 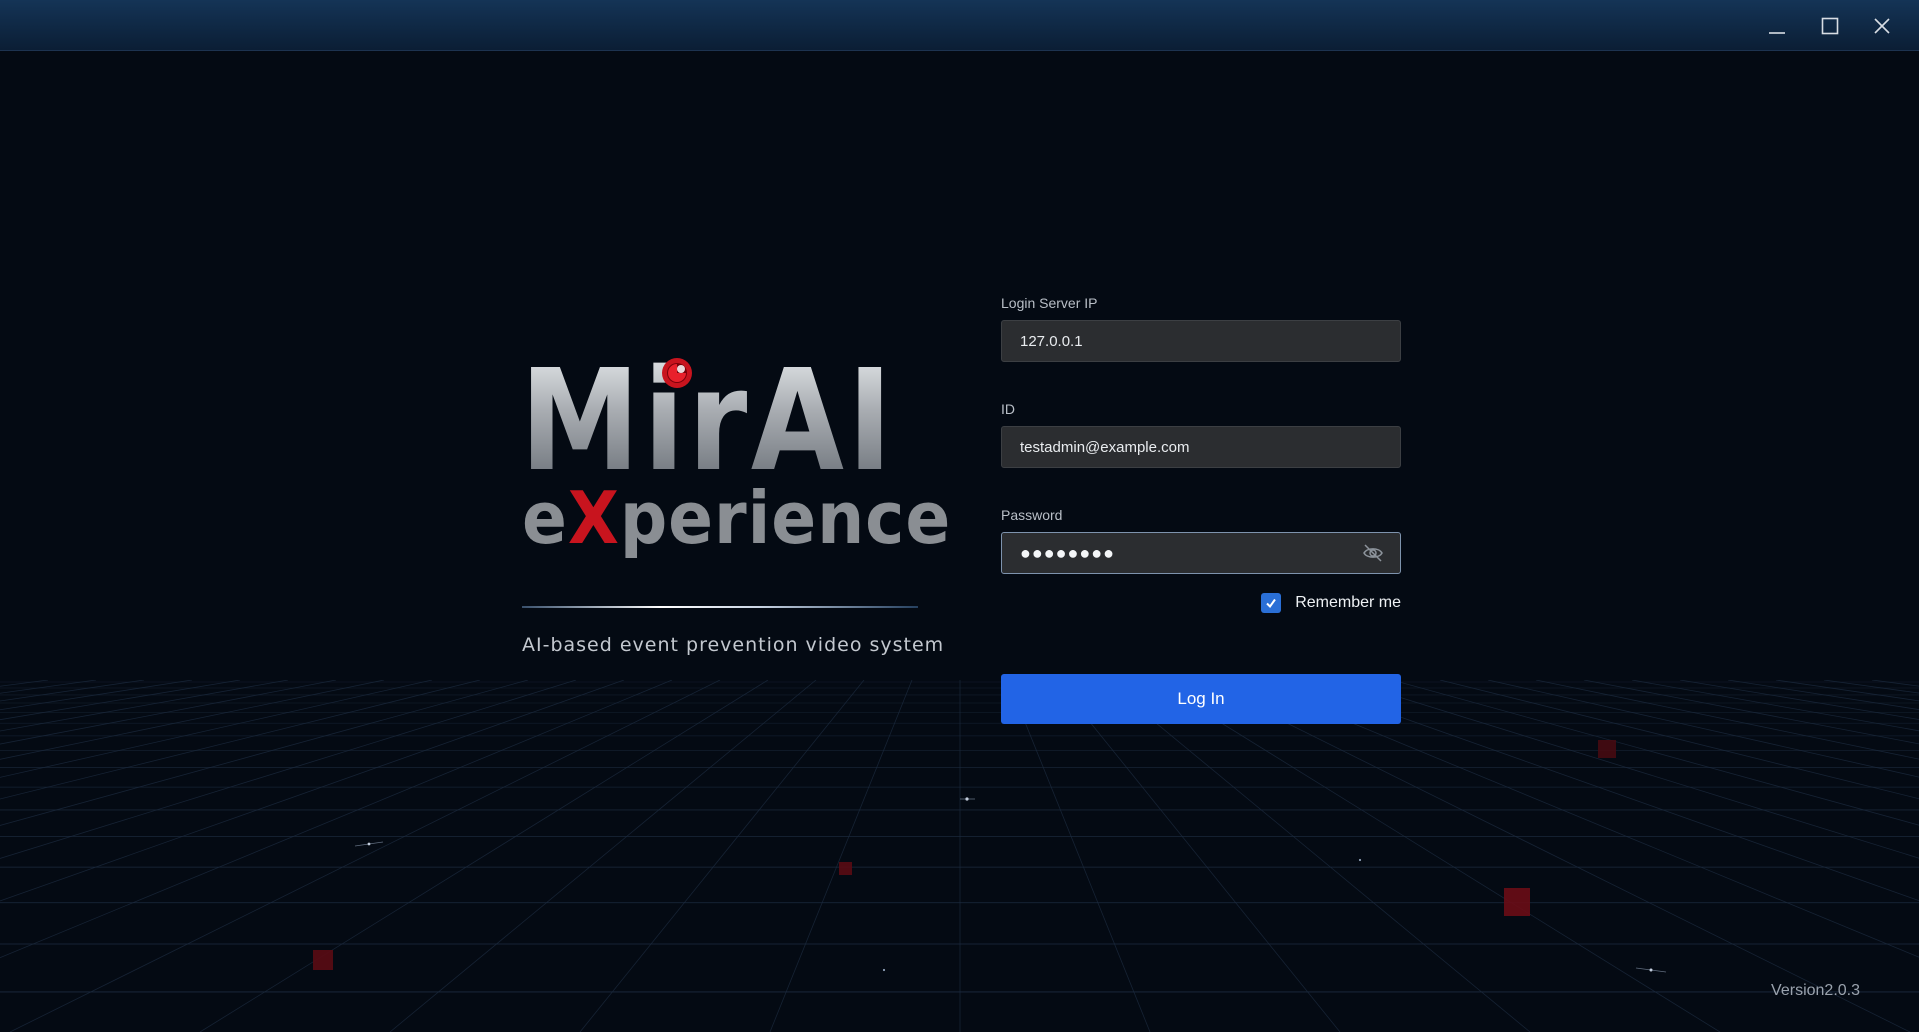 I want to click on remember-me-toggle: Remember me, so click(x=1331, y=603).